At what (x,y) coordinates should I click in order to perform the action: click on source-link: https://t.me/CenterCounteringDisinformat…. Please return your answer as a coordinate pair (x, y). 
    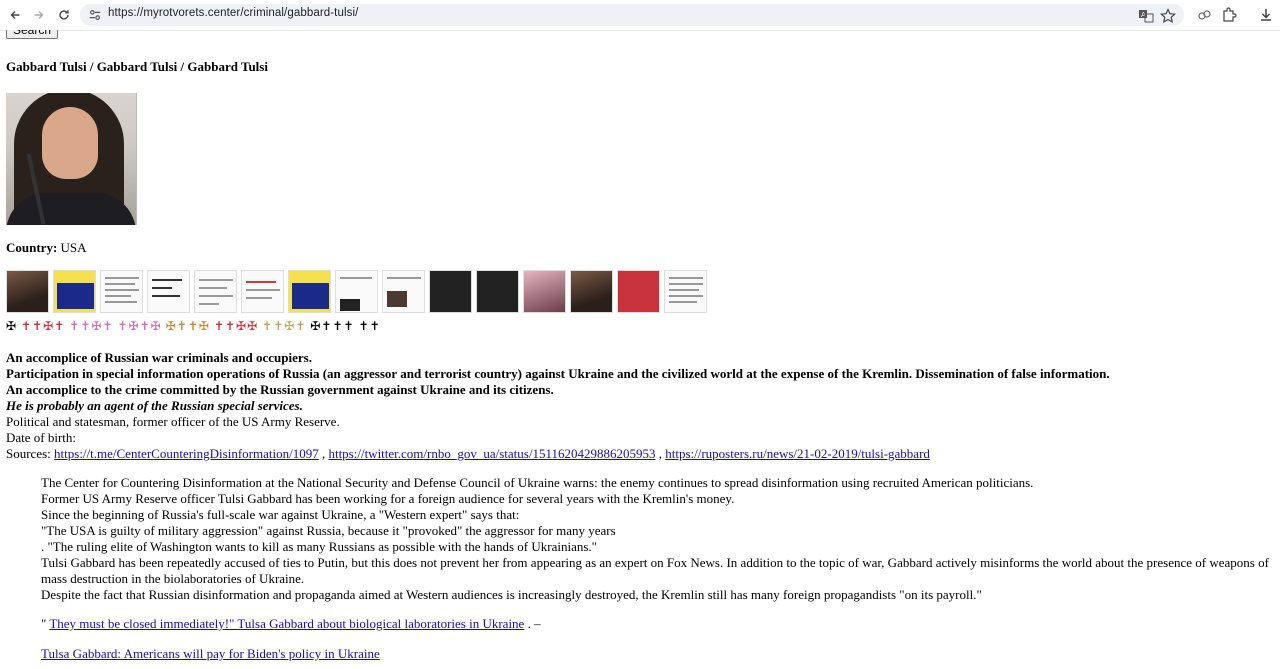
    Looking at the image, I should click on (186, 453).